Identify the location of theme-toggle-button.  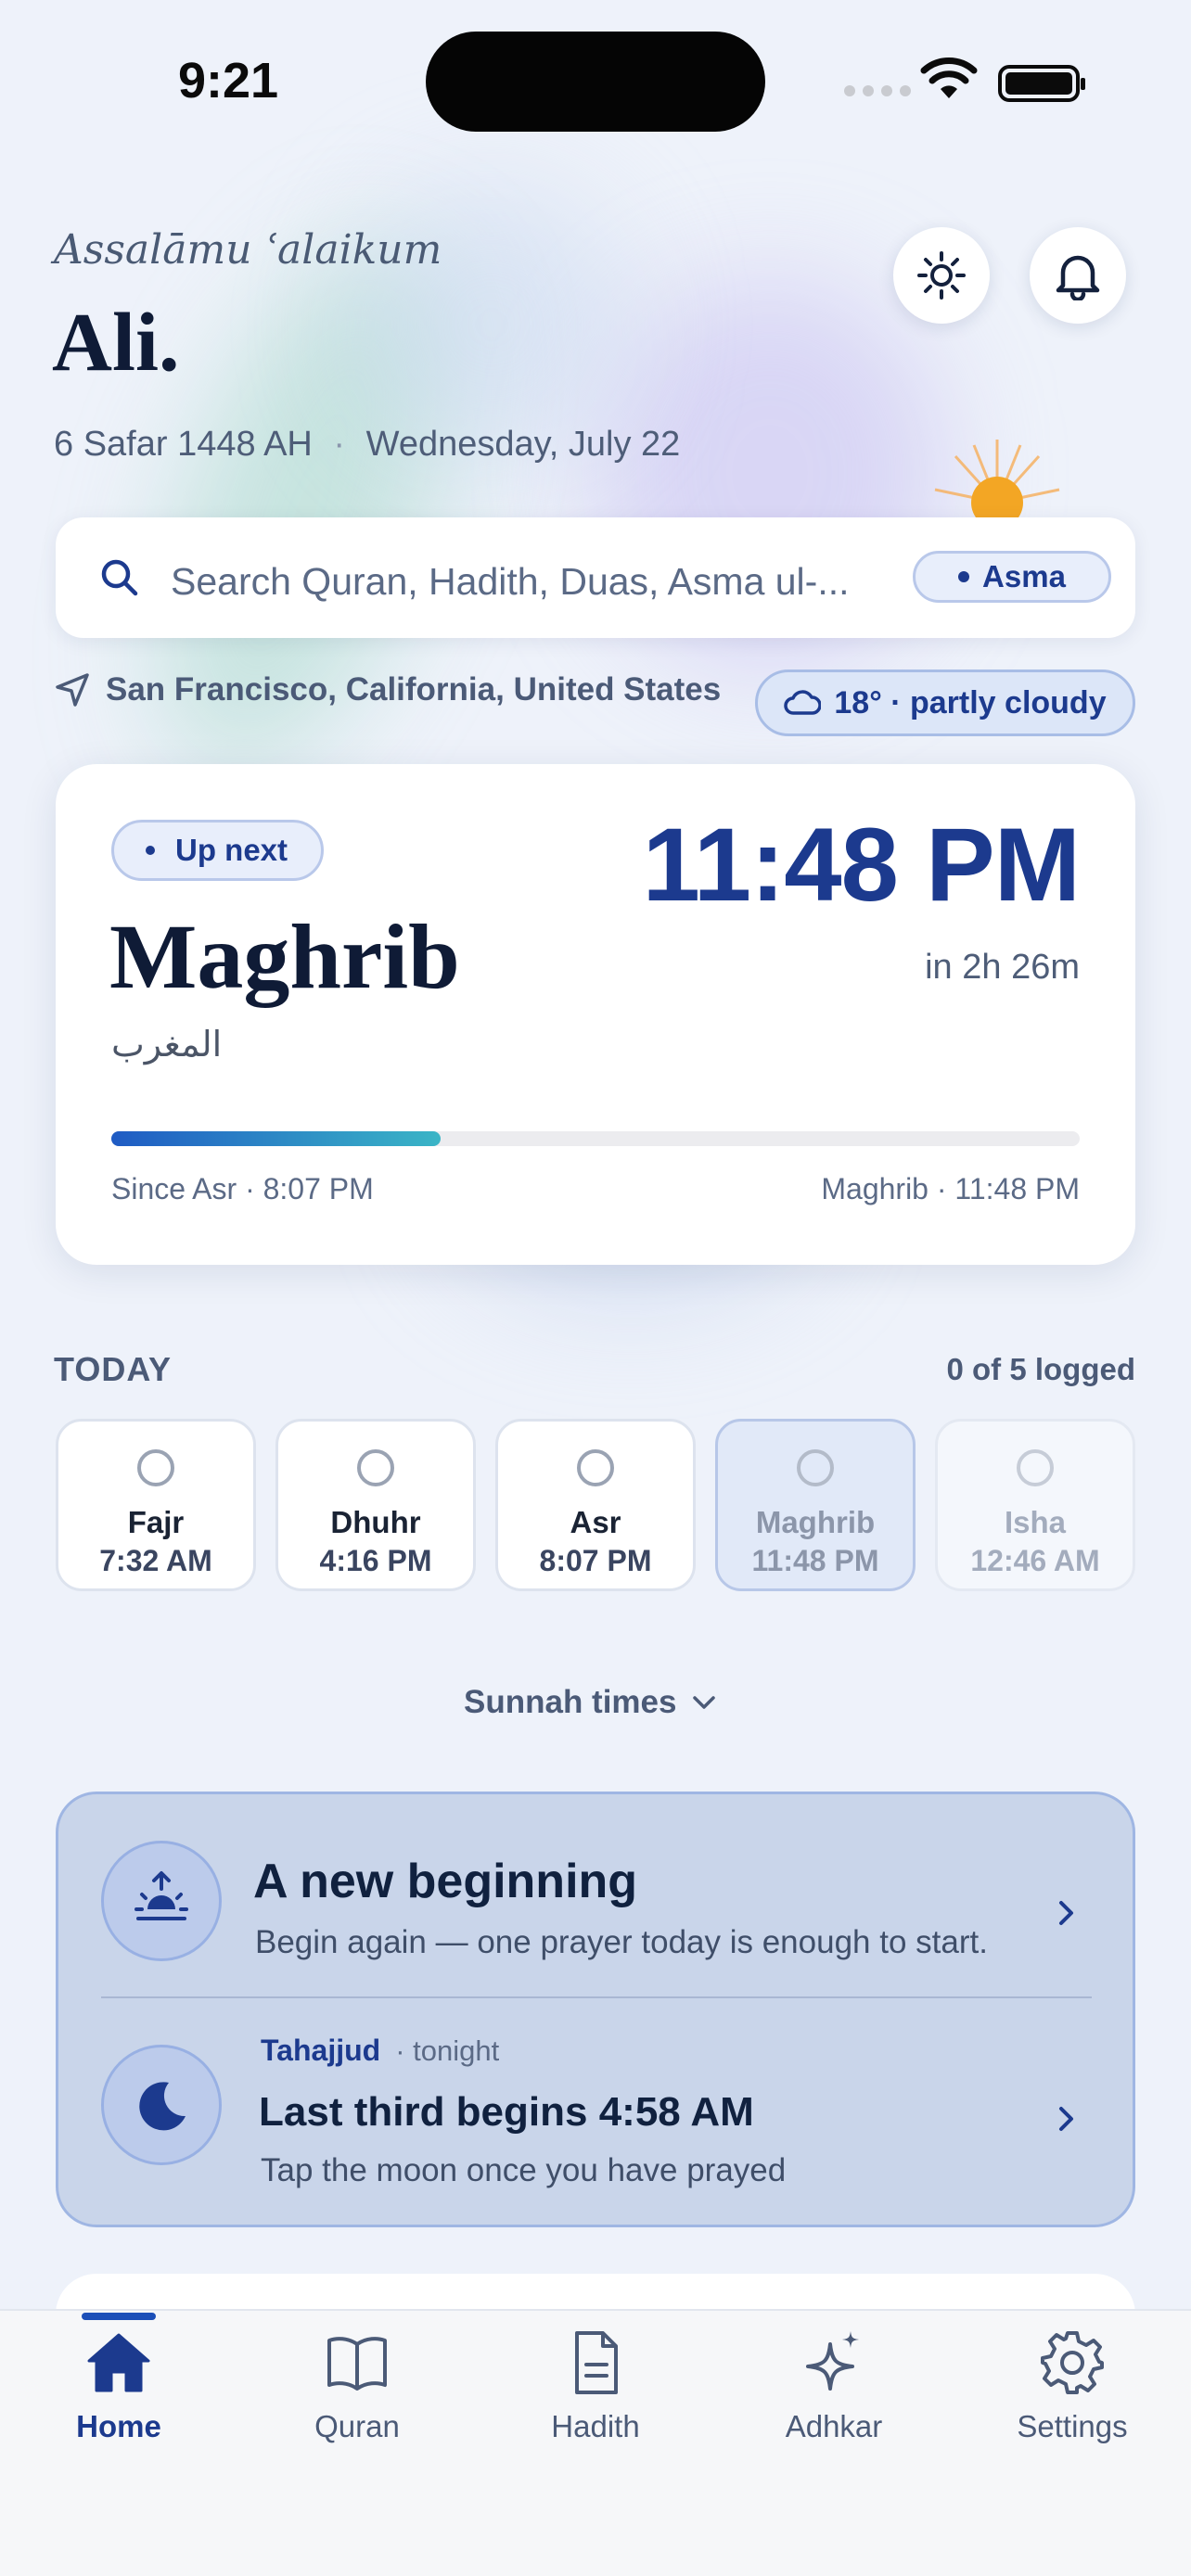
(942, 276).